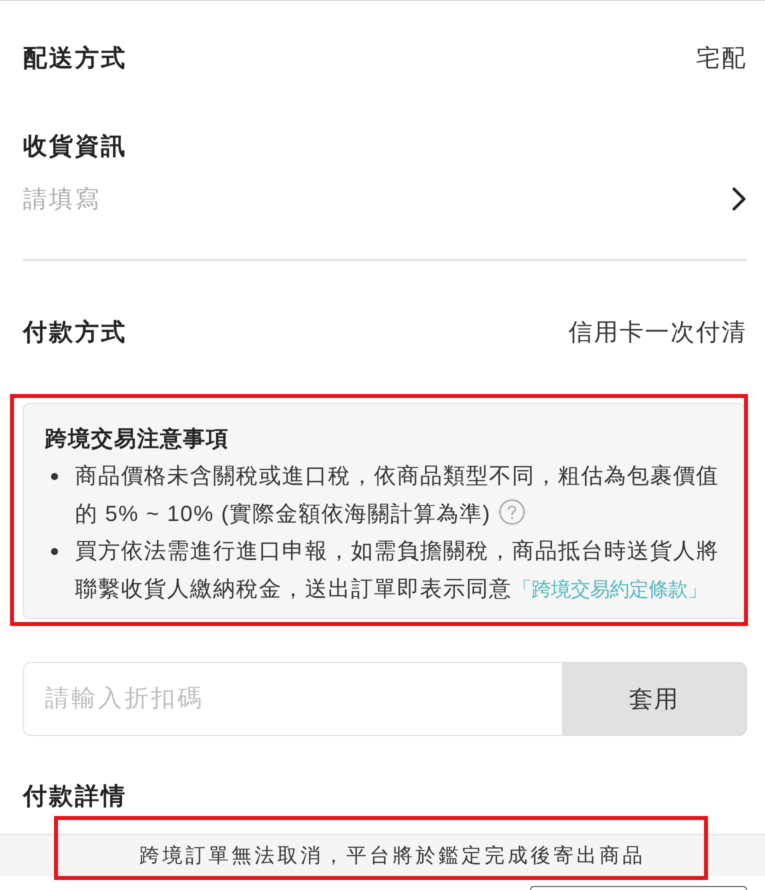  What do you see at coordinates (638, 888) in the screenshot?
I see `cut-off-button` at bounding box center [638, 888].